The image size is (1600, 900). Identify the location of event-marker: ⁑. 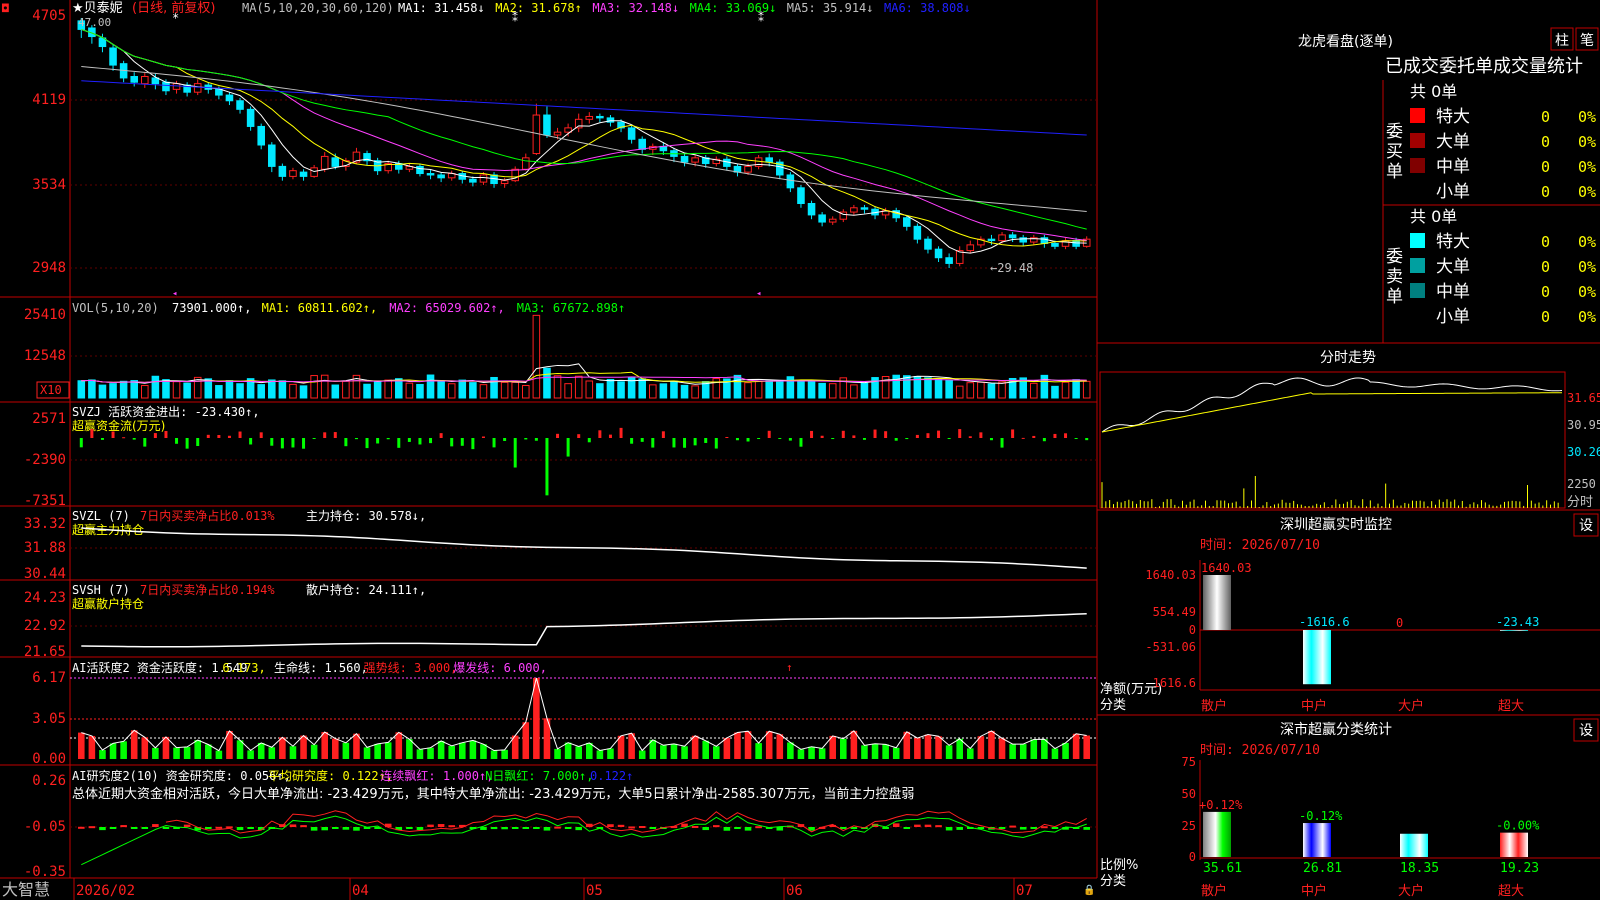
(761, 18).